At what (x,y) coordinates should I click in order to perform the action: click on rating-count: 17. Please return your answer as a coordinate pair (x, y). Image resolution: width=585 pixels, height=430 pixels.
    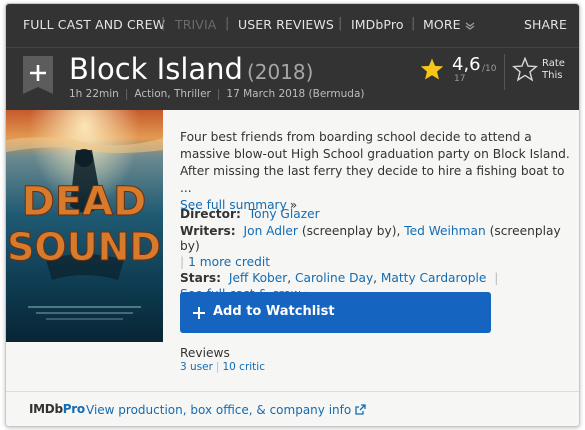
    Looking at the image, I should click on (459, 79).